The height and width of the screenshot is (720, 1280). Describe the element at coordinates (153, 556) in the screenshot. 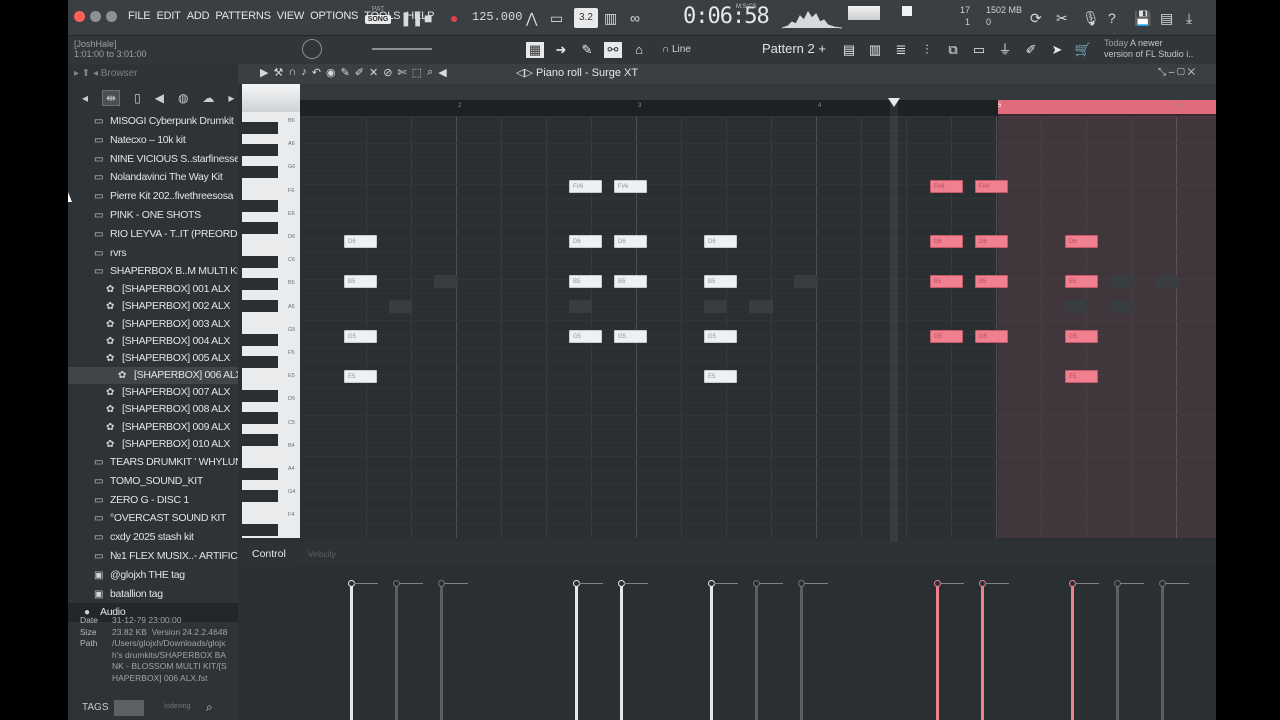

I see `browser-folder: ▭ №1 FLEX MUSIX..- ARTIFICIAL` at that location.